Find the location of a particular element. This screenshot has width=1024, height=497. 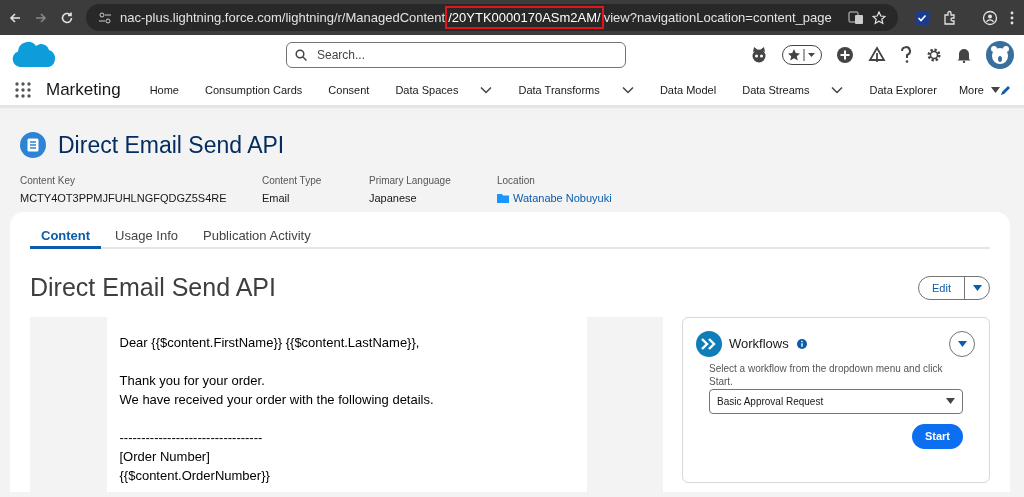

email-text-line: --------------------------------- is located at coordinates (191, 437).